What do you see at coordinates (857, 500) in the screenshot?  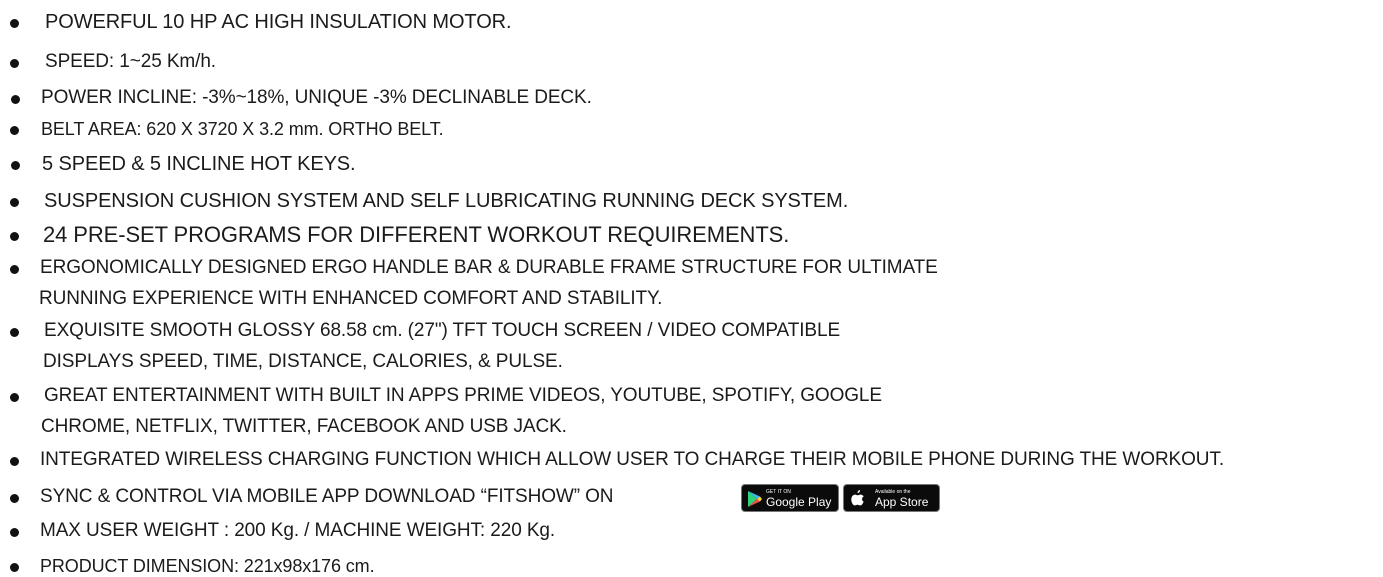 I see `apple-icon` at bounding box center [857, 500].